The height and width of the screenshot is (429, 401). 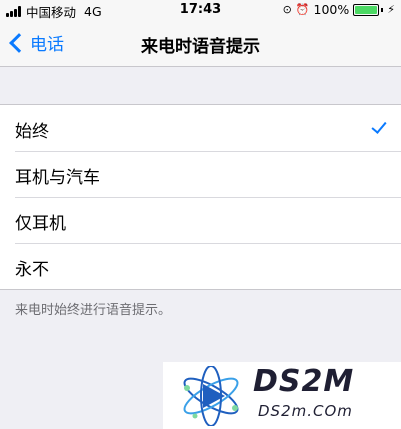 I want to click on page-title: 来电时语音提示, so click(x=200, y=47).